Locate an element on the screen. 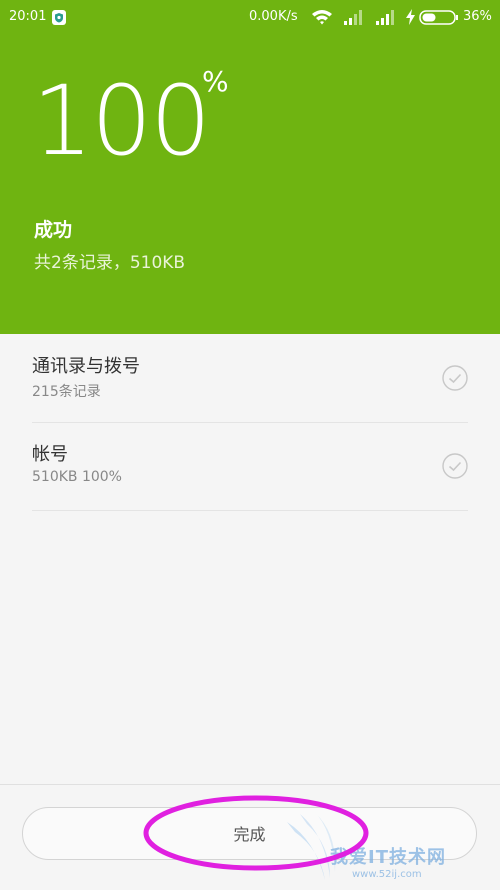 The height and width of the screenshot is (890, 500). item-title: 帐号 is located at coordinates (50, 454).